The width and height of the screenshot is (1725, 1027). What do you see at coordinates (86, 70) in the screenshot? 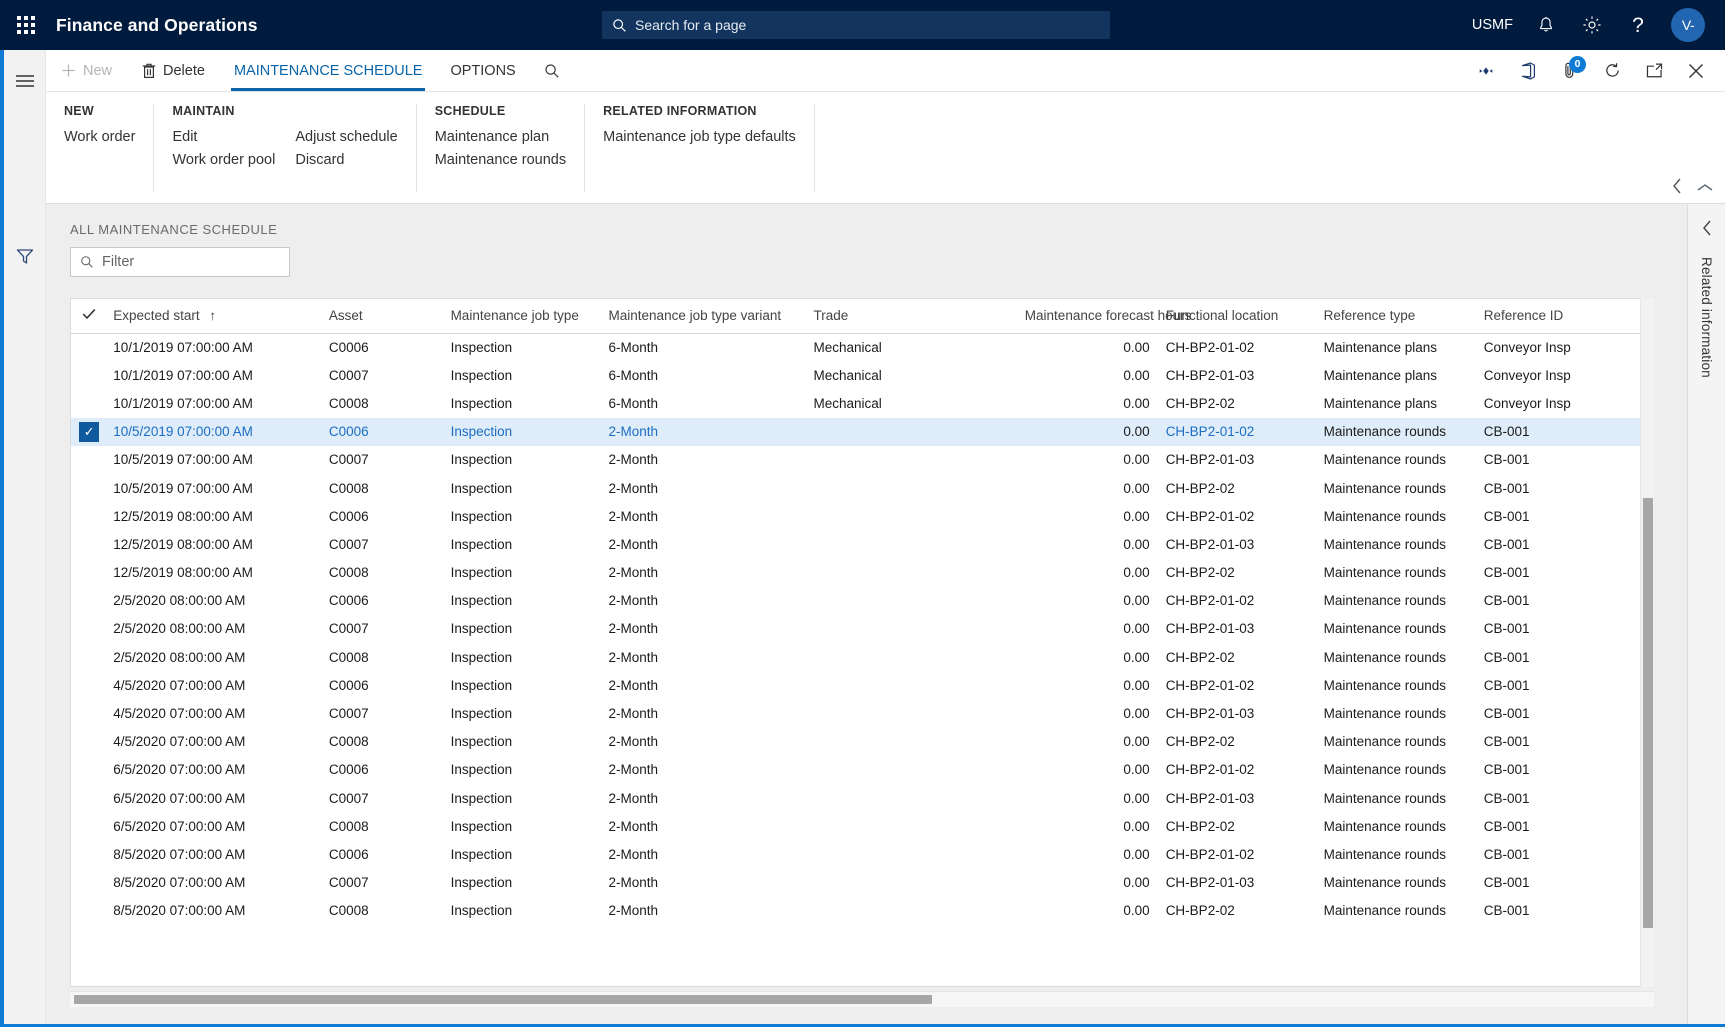
I see `new-button: New` at bounding box center [86, 70].